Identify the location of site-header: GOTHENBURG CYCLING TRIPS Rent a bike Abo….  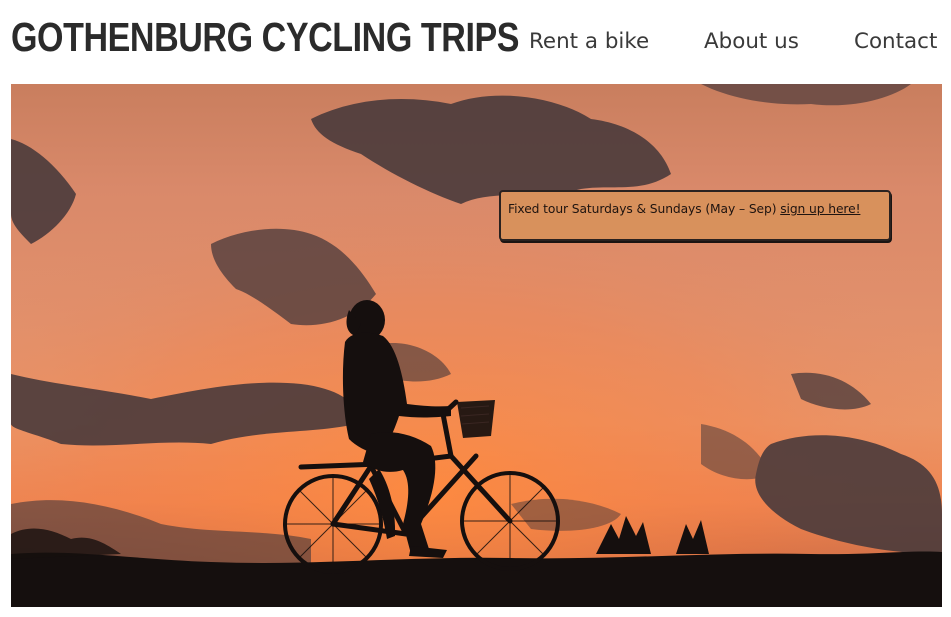
(475, 42).